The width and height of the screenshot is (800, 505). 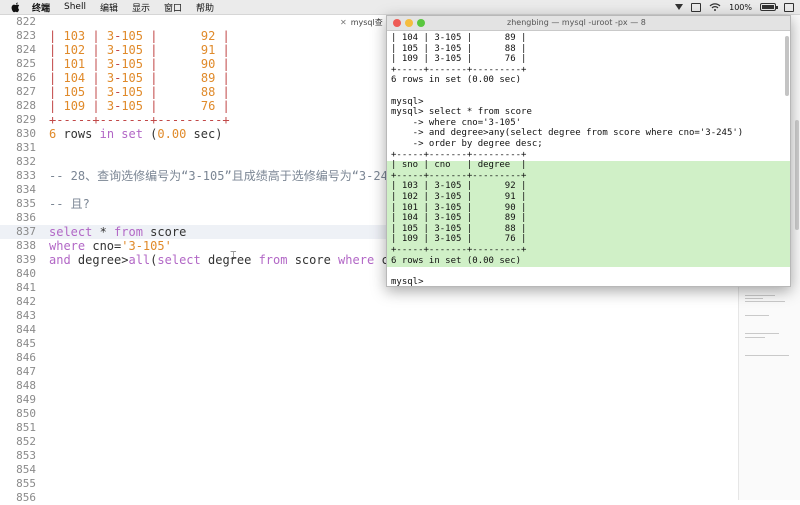 I want to click on battery-percent: 100%, so click(x=740, y=7).